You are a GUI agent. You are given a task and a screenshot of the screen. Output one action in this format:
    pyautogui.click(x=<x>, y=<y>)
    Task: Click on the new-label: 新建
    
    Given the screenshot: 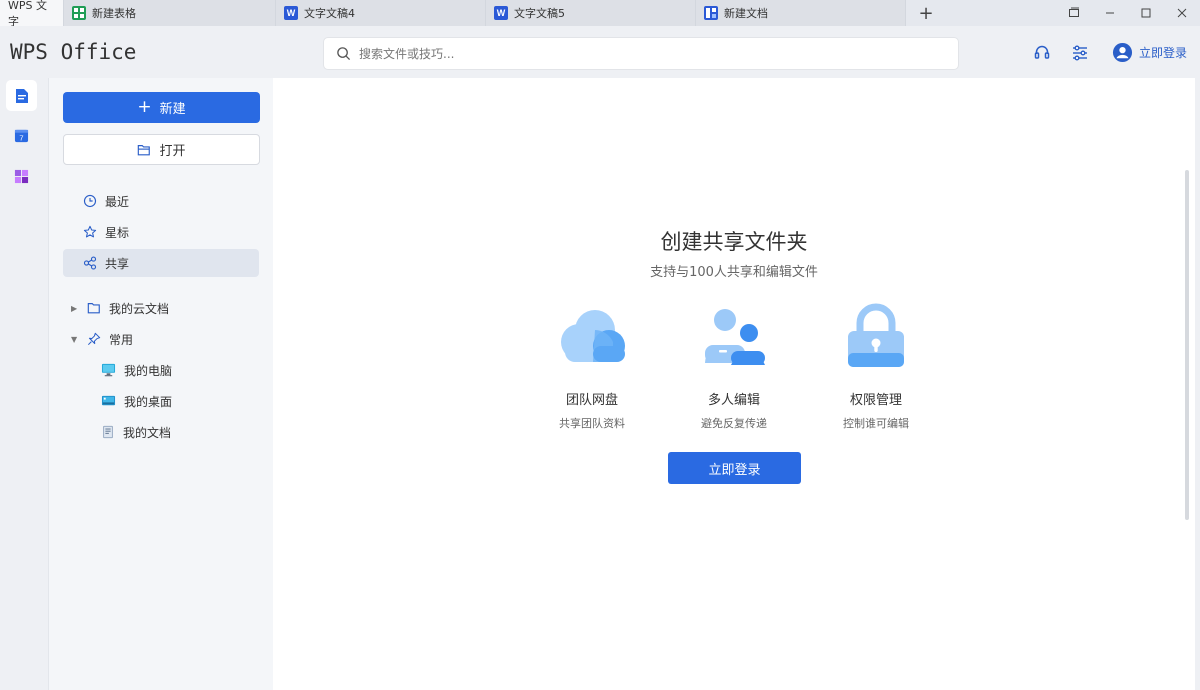 What is the action you would take?
    pyautogui.click(x=172, y=109)
    